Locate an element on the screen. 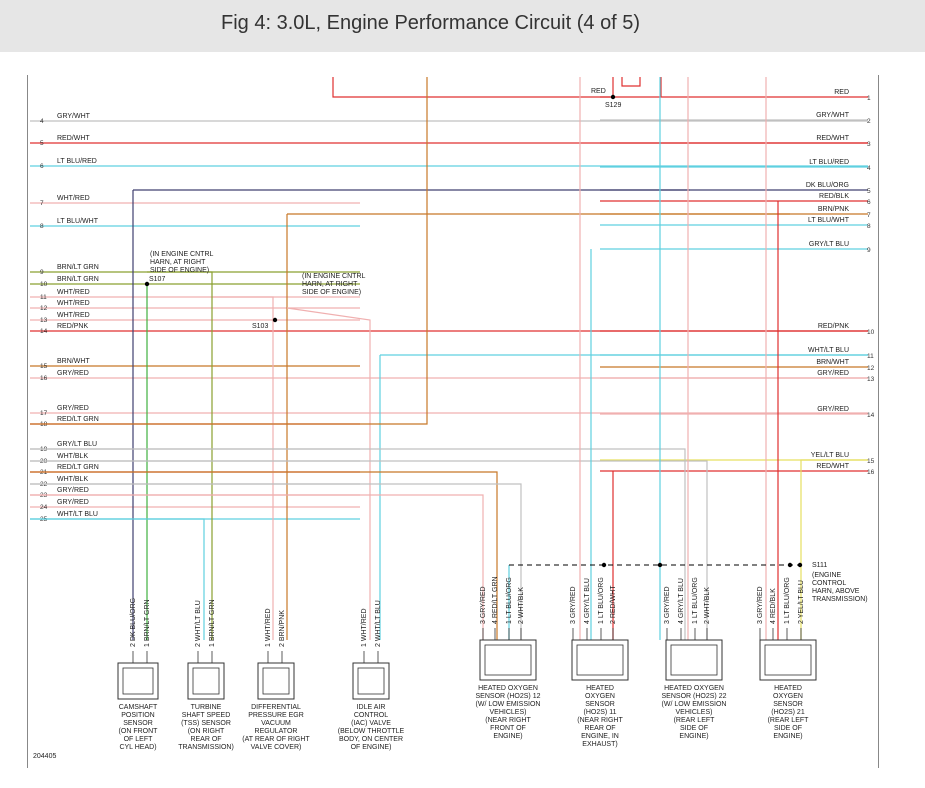  component-caption: CAMSHAFT is located at coordinates (138, 707).